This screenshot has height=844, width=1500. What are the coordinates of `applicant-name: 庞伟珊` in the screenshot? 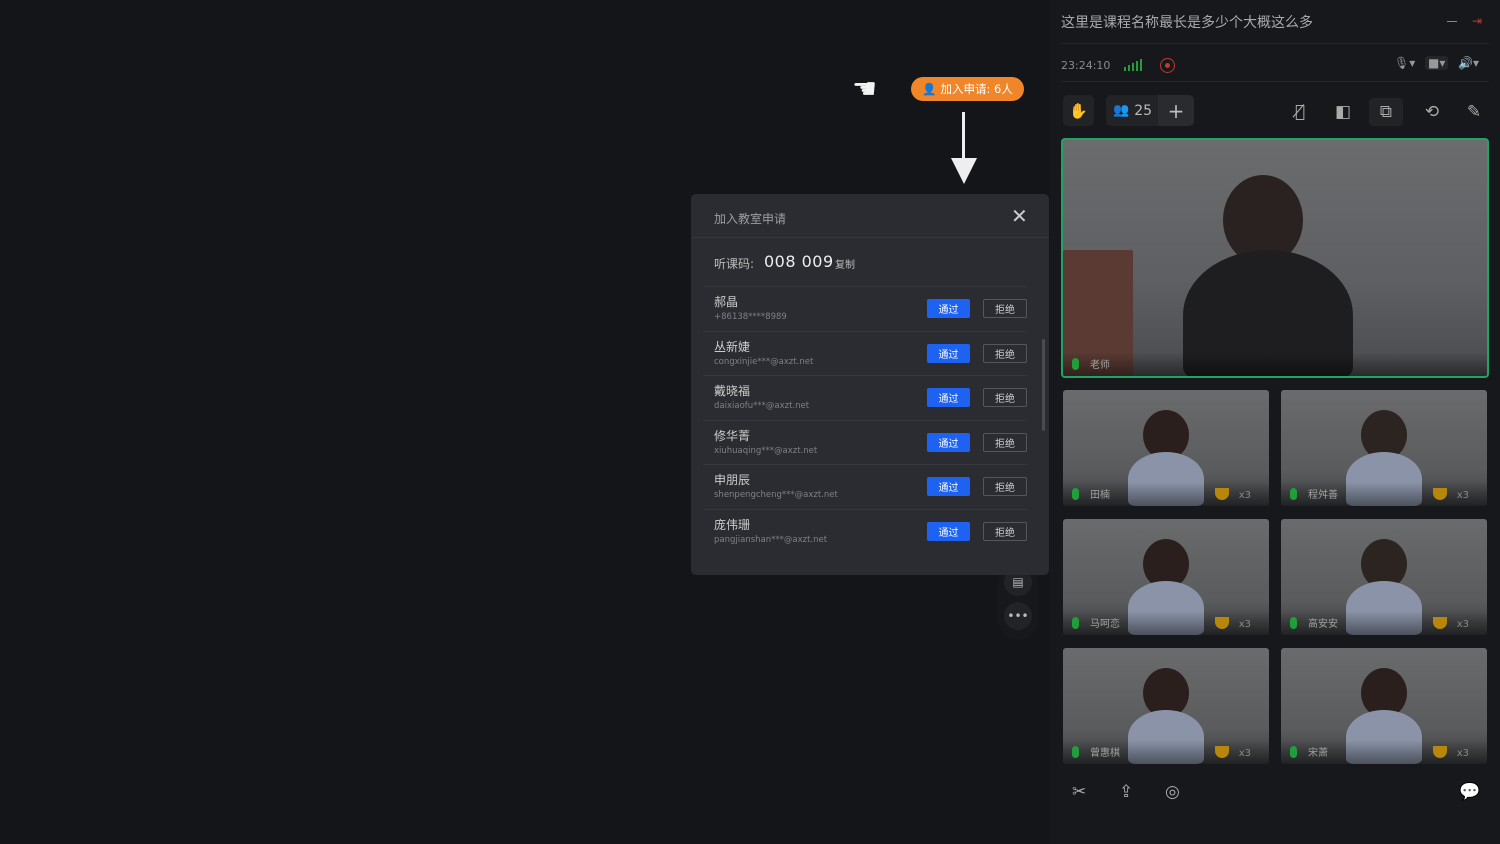 It's located at (732, 525).